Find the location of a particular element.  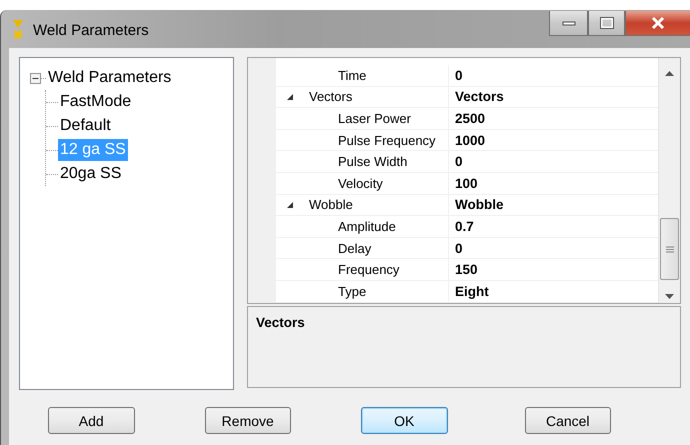

close-button is located at coordinates (657, 23).